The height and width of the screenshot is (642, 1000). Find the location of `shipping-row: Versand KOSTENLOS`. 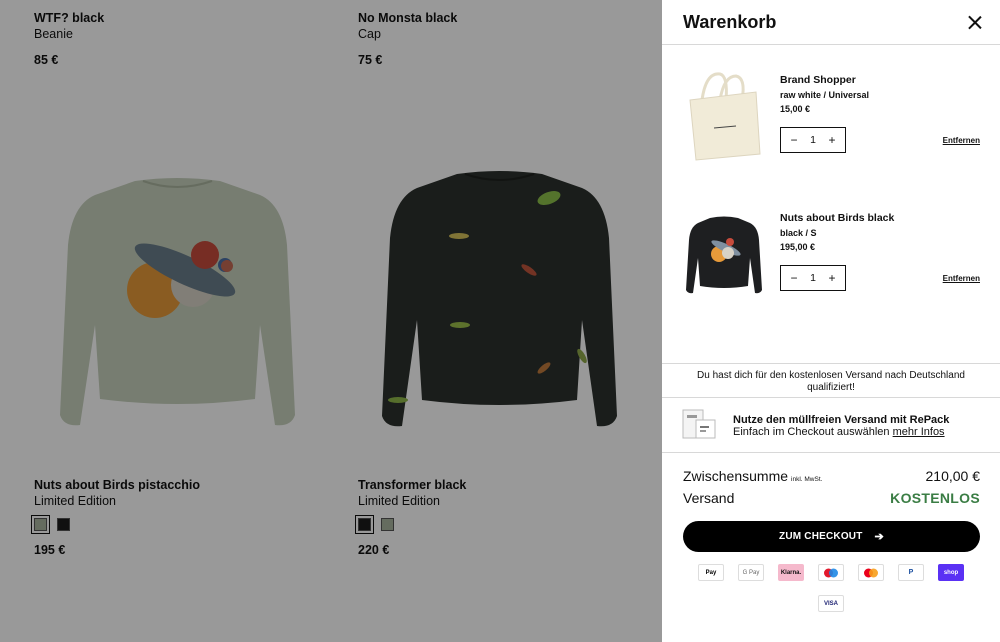

shipping-row: Versand KOSTENLOS is located at coordinates (831, 501).